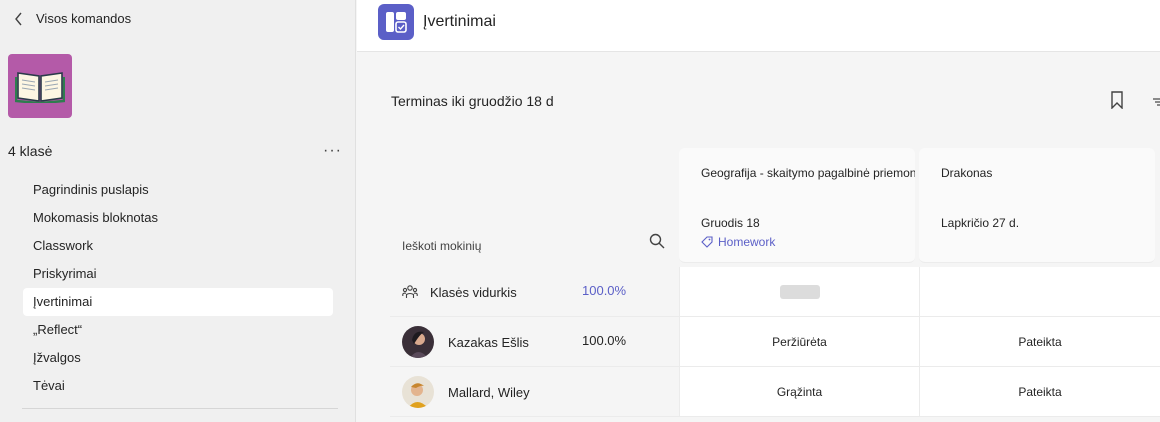  What do you see at coordinates (175, 151) in the screenshot?
I see `team-header: 4 klasė ···` at bounding box center [175, 151].